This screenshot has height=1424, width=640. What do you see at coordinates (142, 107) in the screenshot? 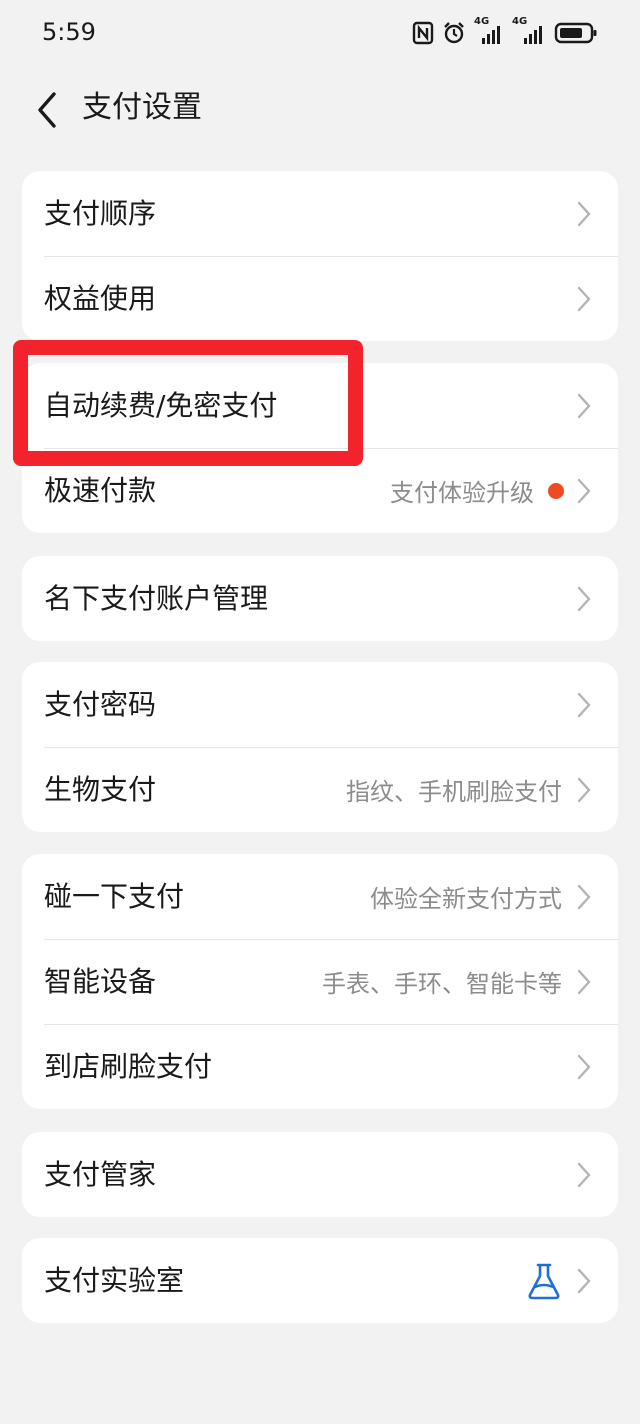
I see `page-title: 支付设置` at bounding box center [142, 107].